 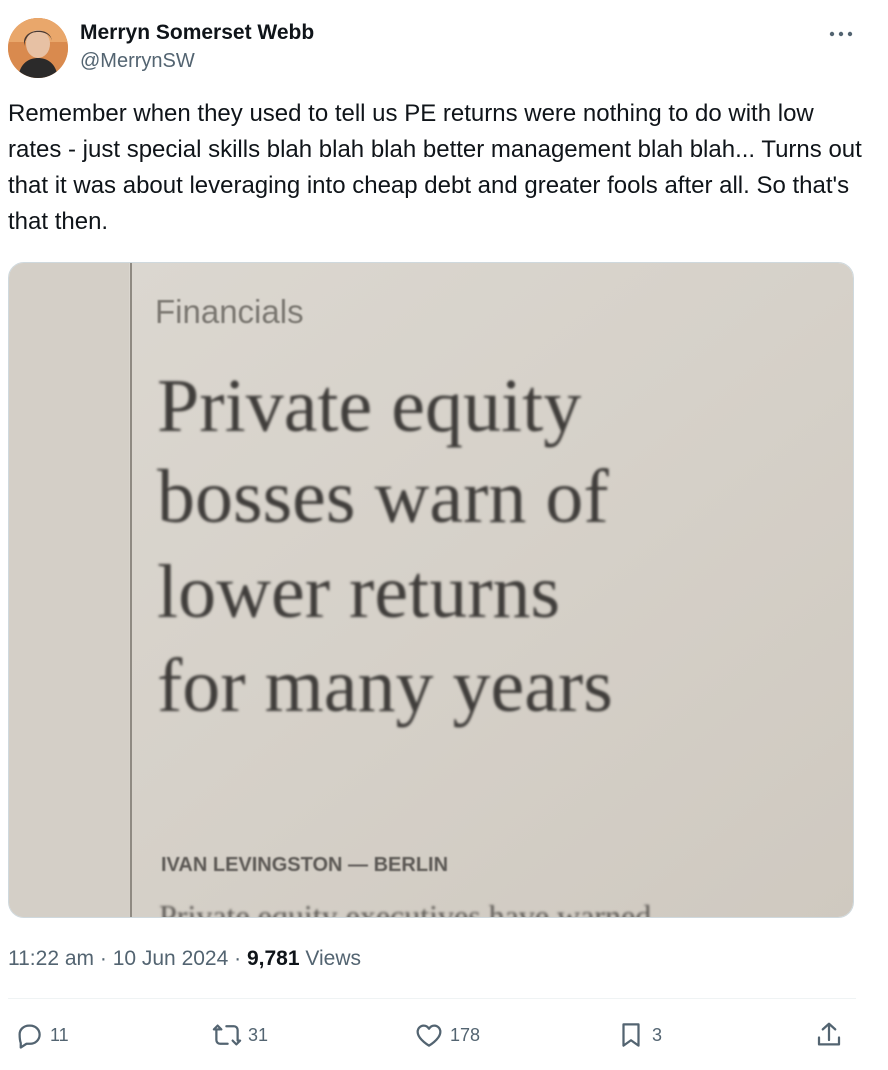 What do you see at coordinates (432, 998) in the screenshot?
I see `divider` at bounding box center [432, 998].